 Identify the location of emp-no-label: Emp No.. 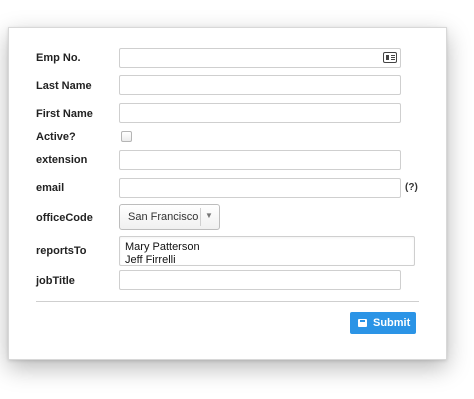
(58, 58).